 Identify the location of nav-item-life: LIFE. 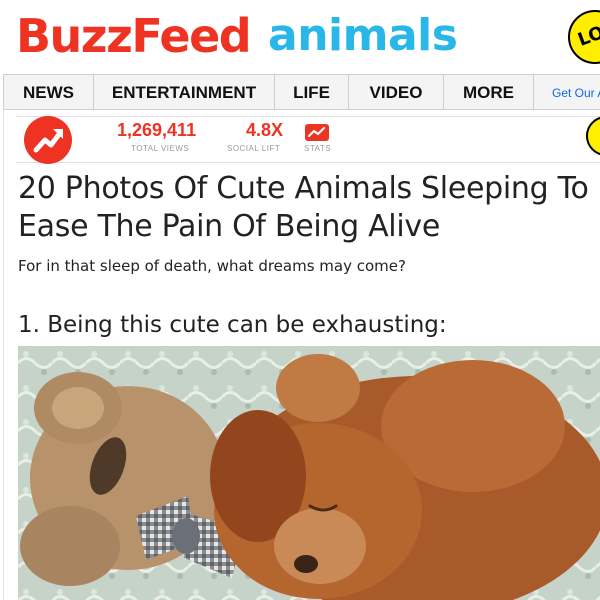
(312, 92).